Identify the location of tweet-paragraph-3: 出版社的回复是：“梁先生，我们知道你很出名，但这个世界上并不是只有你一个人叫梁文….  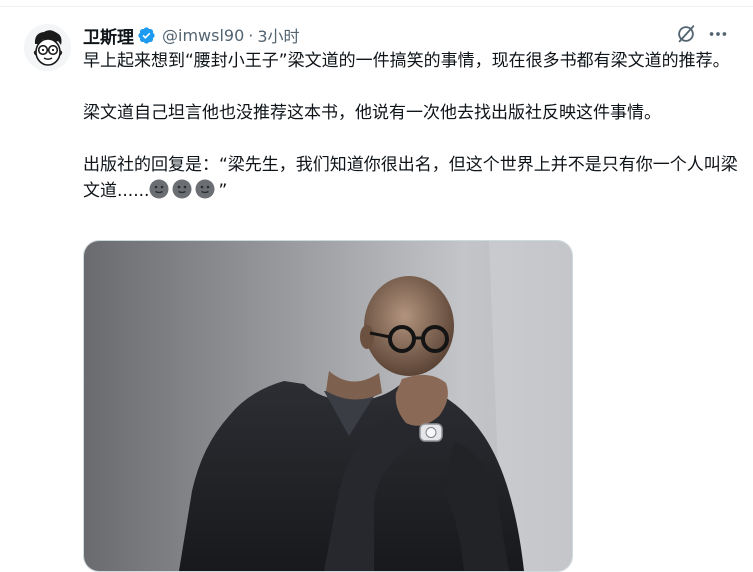
(410, 178).